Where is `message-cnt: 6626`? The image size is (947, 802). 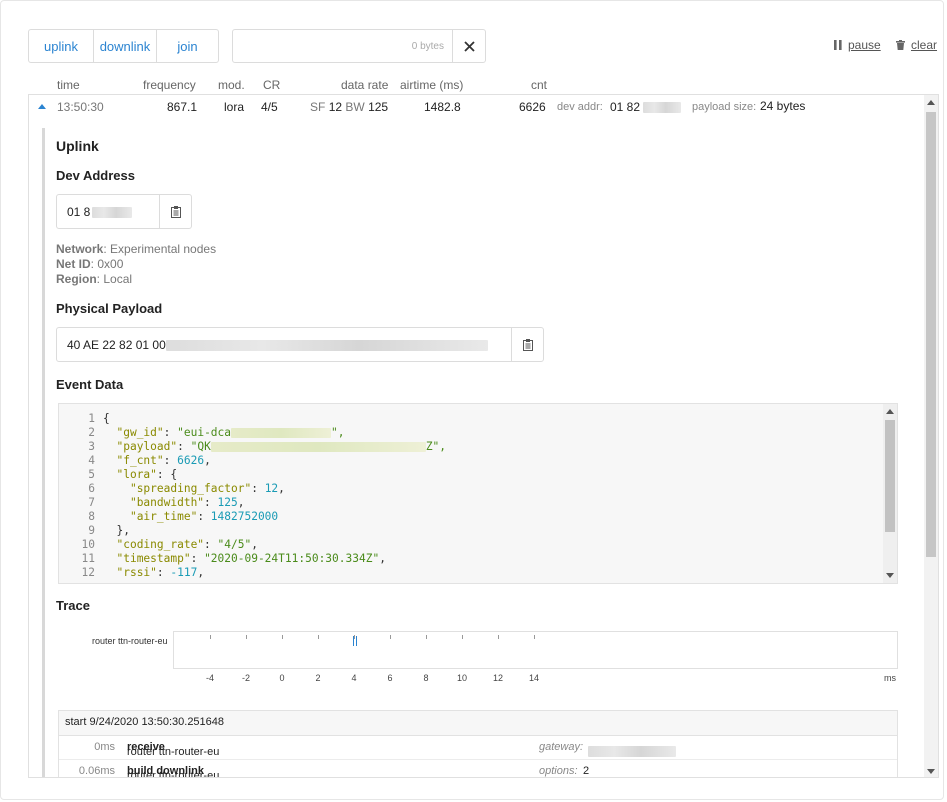 message-cnt: 6626 is located at coordinates (532, 107).